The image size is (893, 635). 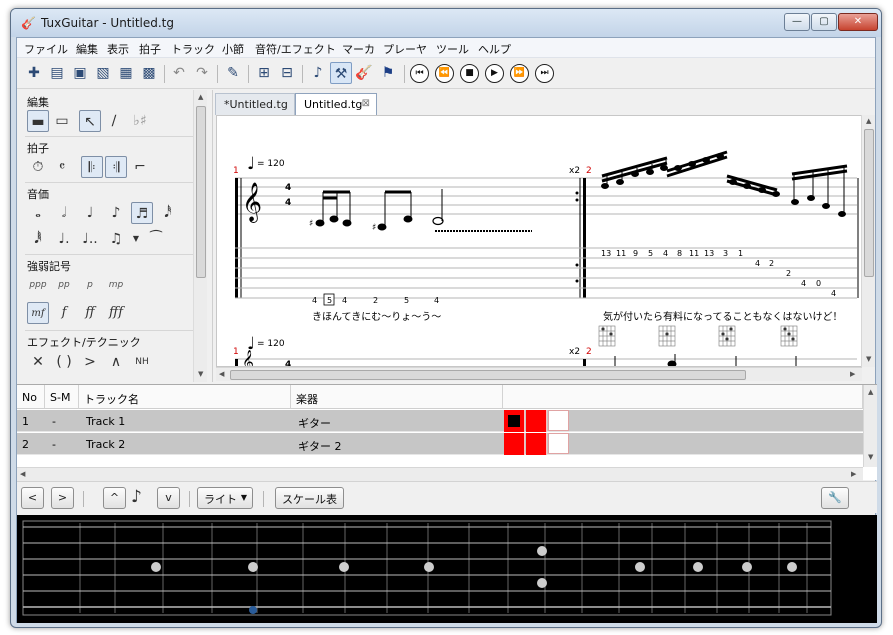 I want to click on column-header-instrument: 楽器, so click(x=397, y=397).